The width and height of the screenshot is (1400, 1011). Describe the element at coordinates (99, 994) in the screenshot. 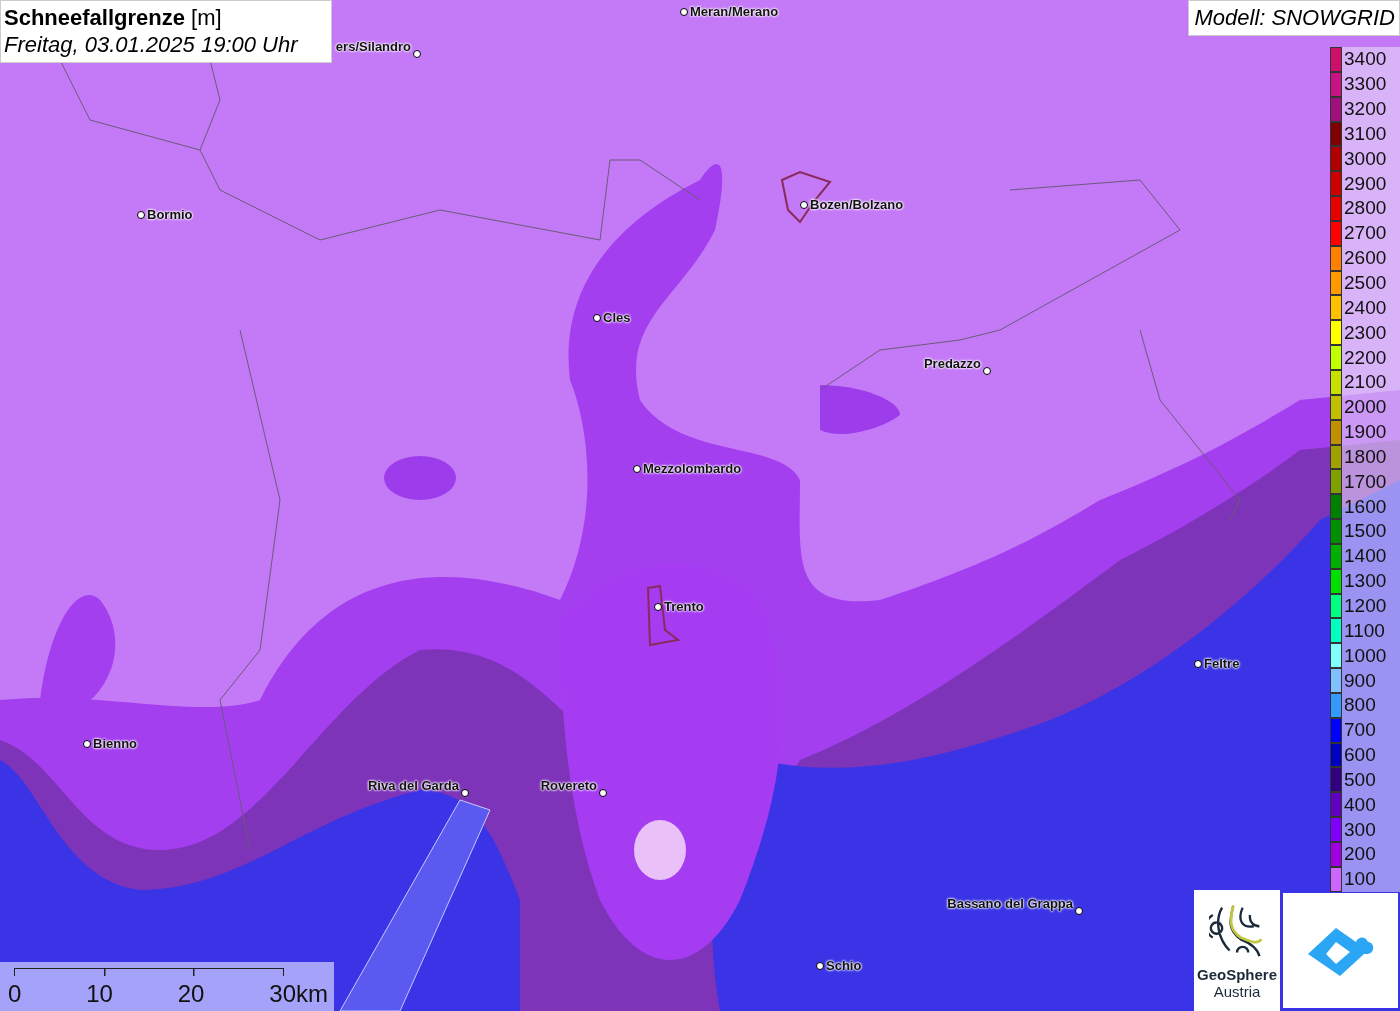

I see `scale-tick-label: 10` at that location.